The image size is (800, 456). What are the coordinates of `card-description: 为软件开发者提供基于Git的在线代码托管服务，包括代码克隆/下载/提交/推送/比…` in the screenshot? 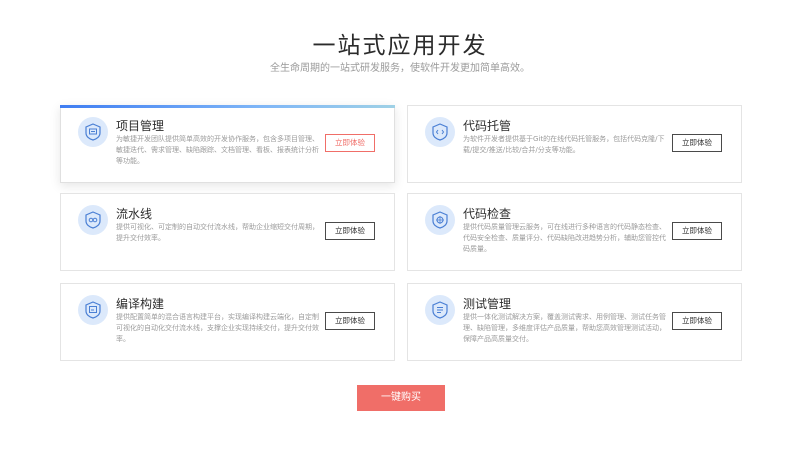 It's located at (564, 144).